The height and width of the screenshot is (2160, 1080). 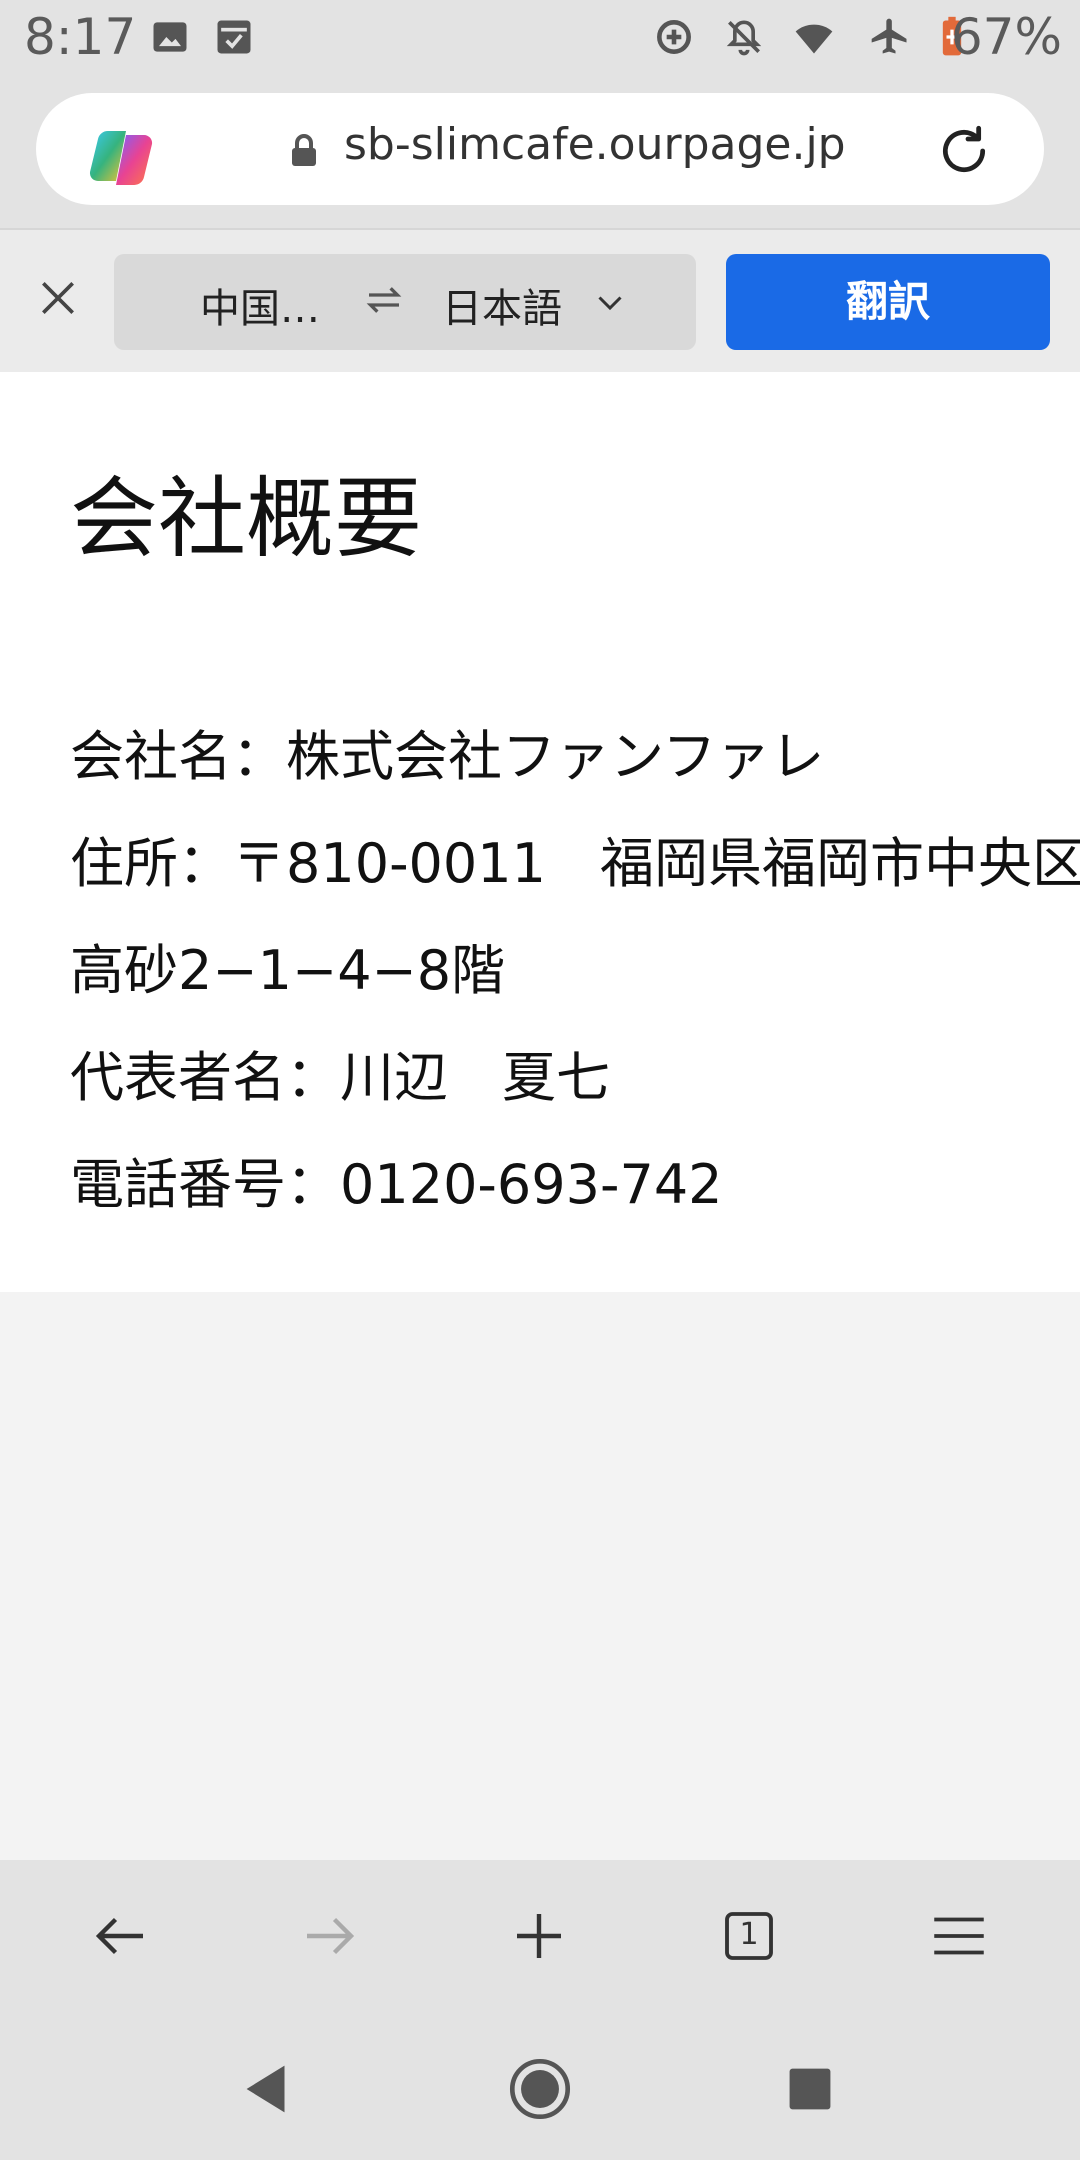 What do you see at coordinates (121, 1936) in the screenshot?
I see `back-arrow-icon` at bounding box center [121, 1936].